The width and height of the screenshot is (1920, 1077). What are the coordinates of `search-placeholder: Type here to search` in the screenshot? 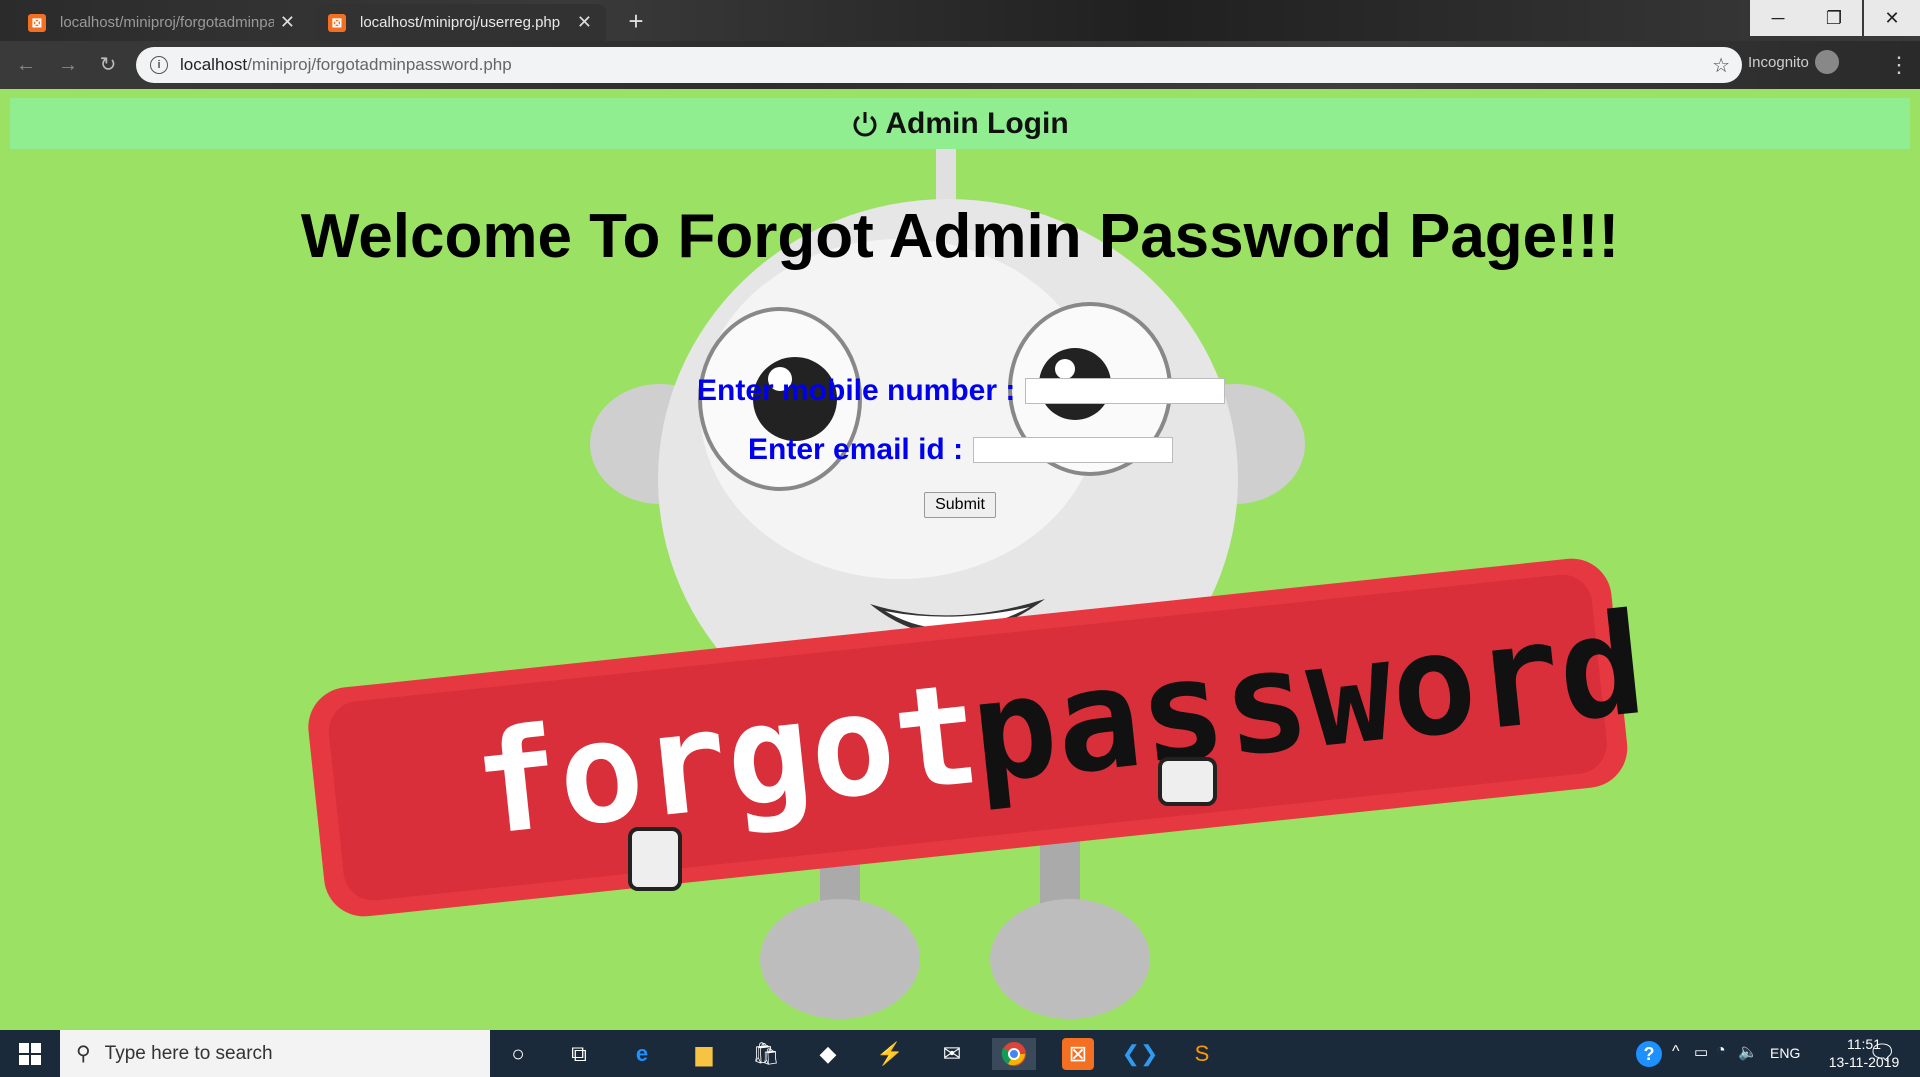 It's located at (188, 1053).